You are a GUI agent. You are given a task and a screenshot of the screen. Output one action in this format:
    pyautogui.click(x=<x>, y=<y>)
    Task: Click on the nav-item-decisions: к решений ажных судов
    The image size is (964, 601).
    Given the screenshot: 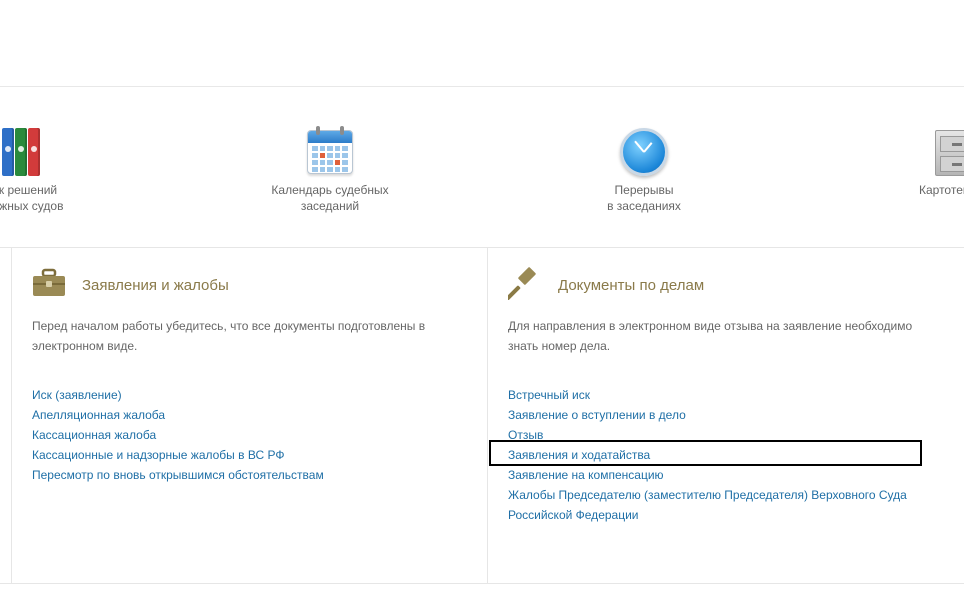 What is the action you would take?
    pyautogui.click(x=56, y=169)
    